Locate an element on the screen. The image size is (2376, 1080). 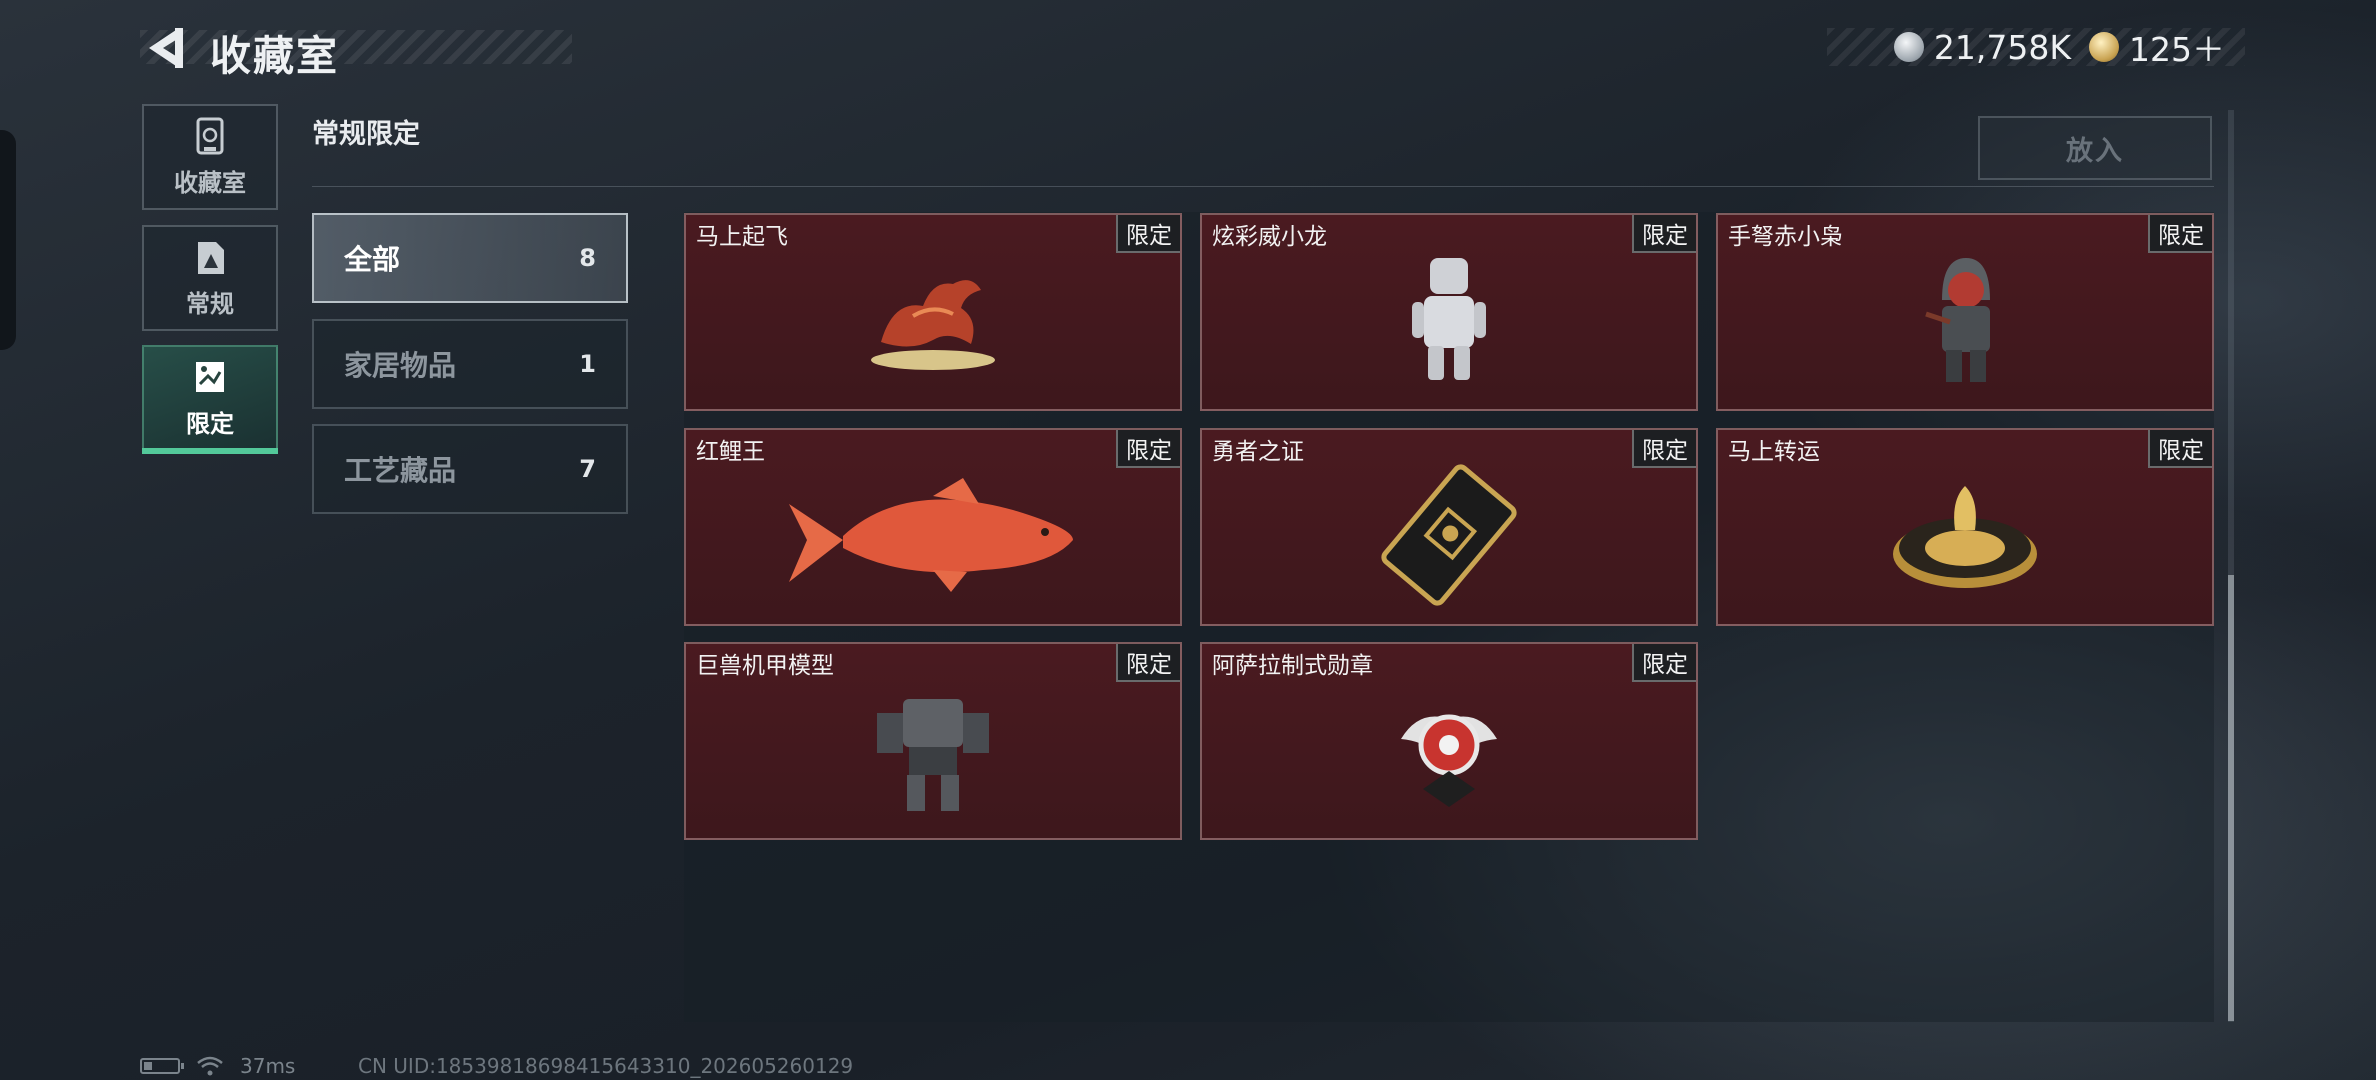
collection-card: 阿萨拉制式勋章 限定 is located at coordinates (1449, 741).